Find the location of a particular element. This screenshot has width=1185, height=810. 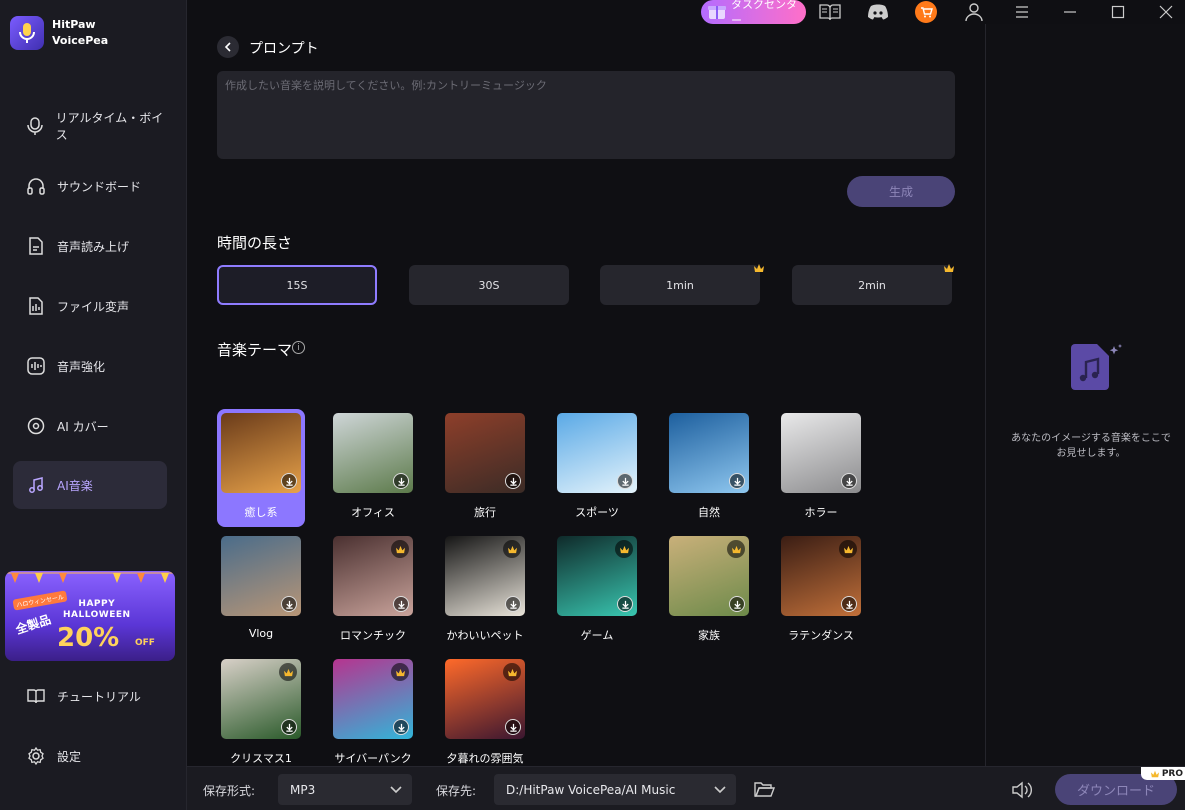

app-logo-icon is located at coordinates (27, 33).